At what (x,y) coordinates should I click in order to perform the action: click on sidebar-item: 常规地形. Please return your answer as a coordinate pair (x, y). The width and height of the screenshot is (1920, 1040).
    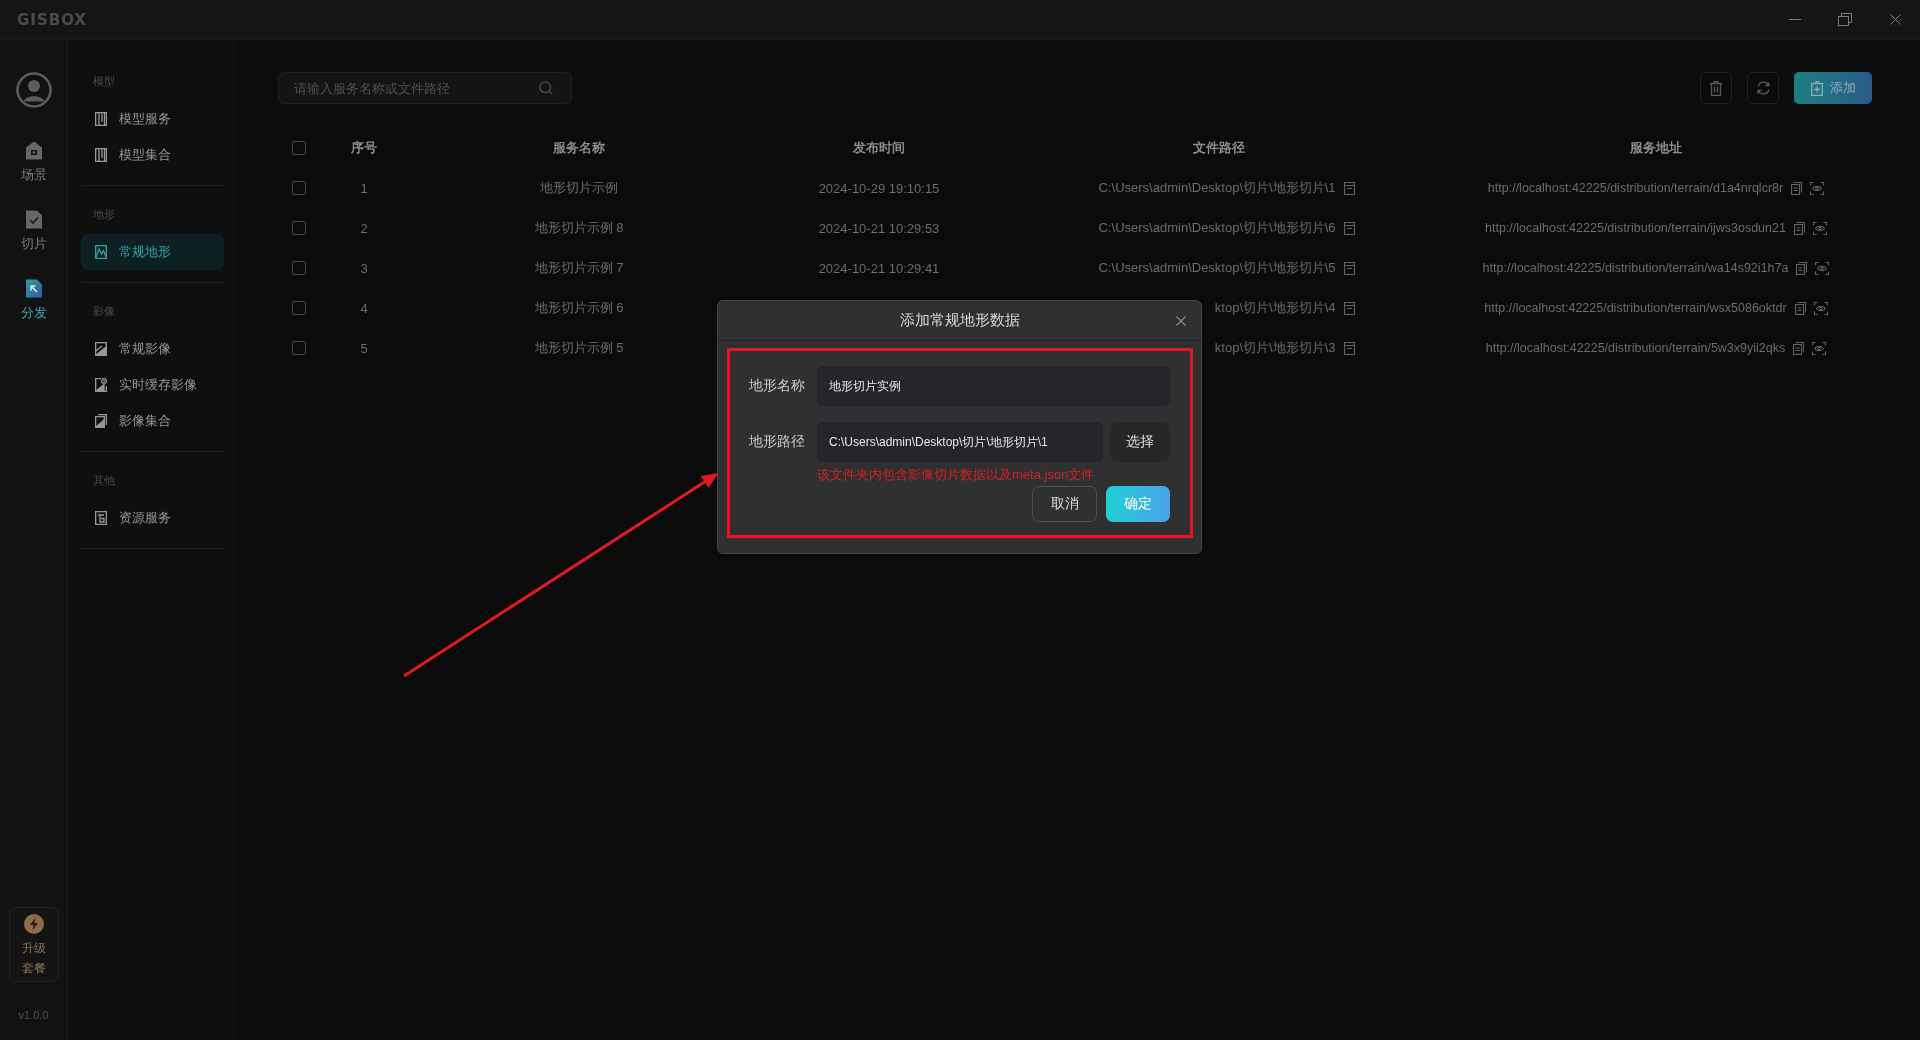
    Looking at the image, I should click on (152, 252).